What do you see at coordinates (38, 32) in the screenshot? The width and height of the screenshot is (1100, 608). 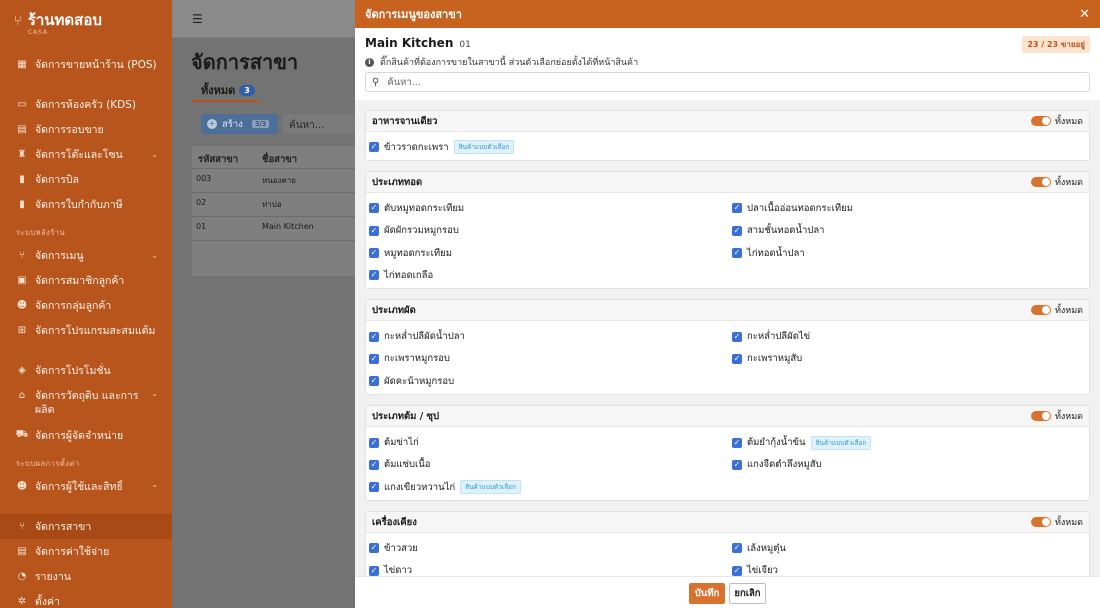 I see `brand-subtitle: CASA` at bounding box center [38, 32].